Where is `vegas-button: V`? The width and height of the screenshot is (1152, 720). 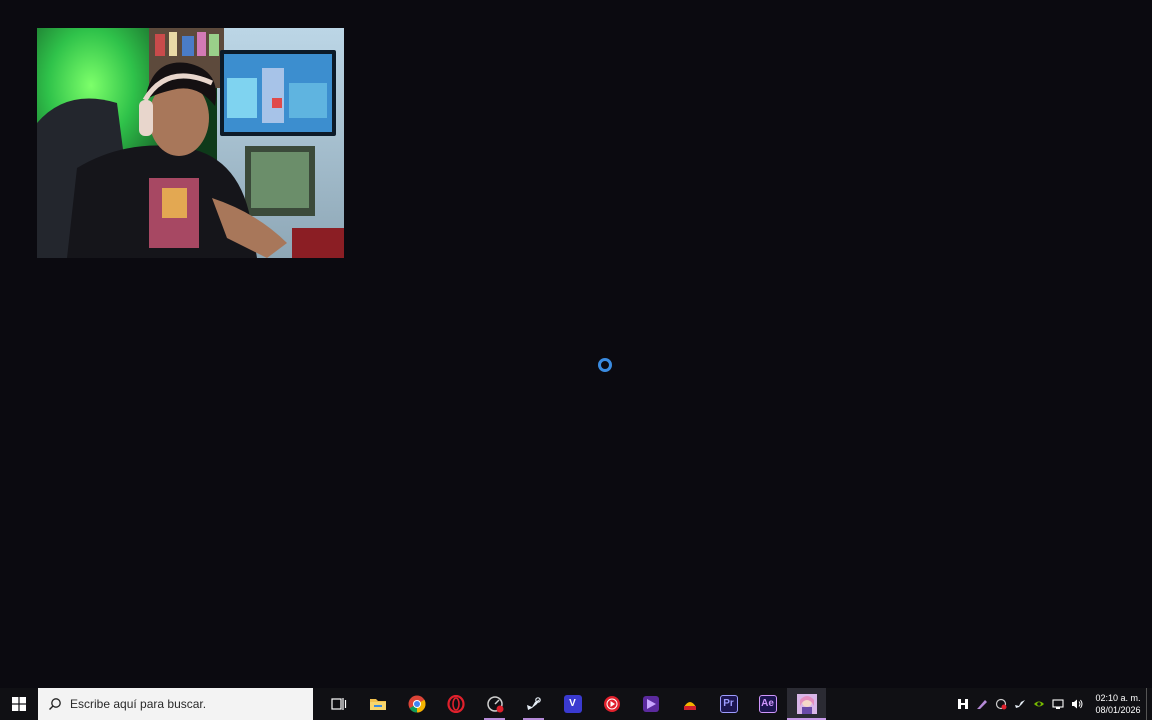 vegas-button: V is located at coordinates (572, 704).